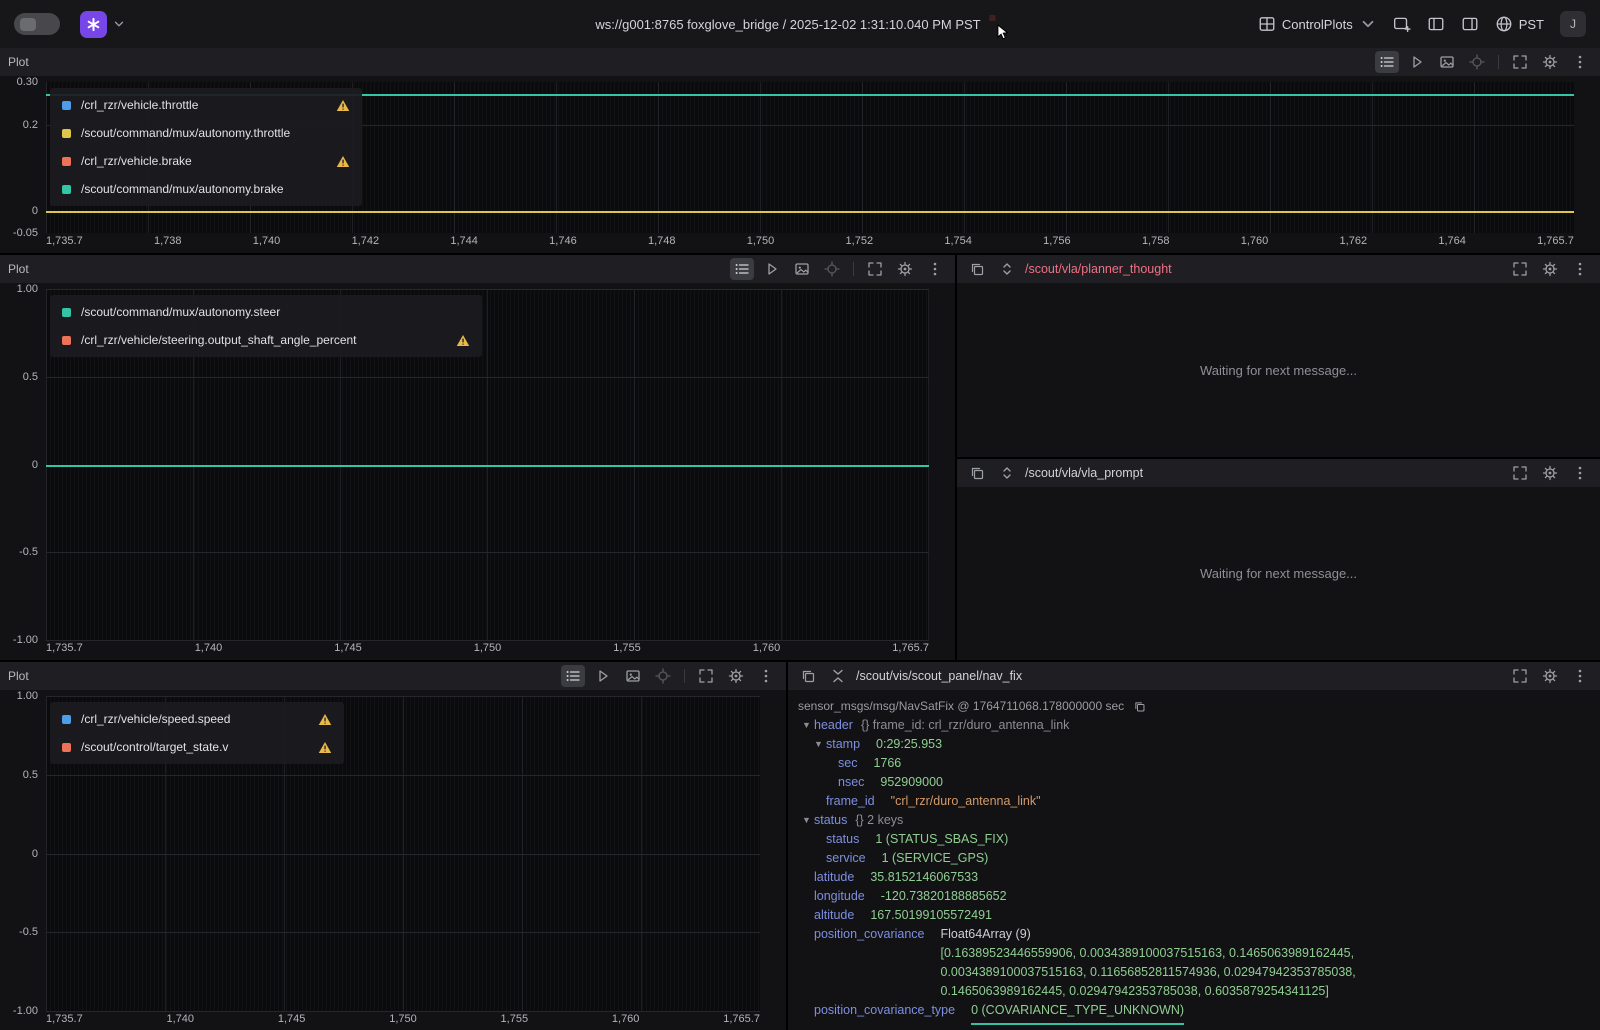 The width and height of the screenshot is (1600, 1030). What do you see at coordinates (1194, 896) in the screenshot?
I see `message-field-row: longitude -120.73820188885652` at bounding box center [1194, 896].